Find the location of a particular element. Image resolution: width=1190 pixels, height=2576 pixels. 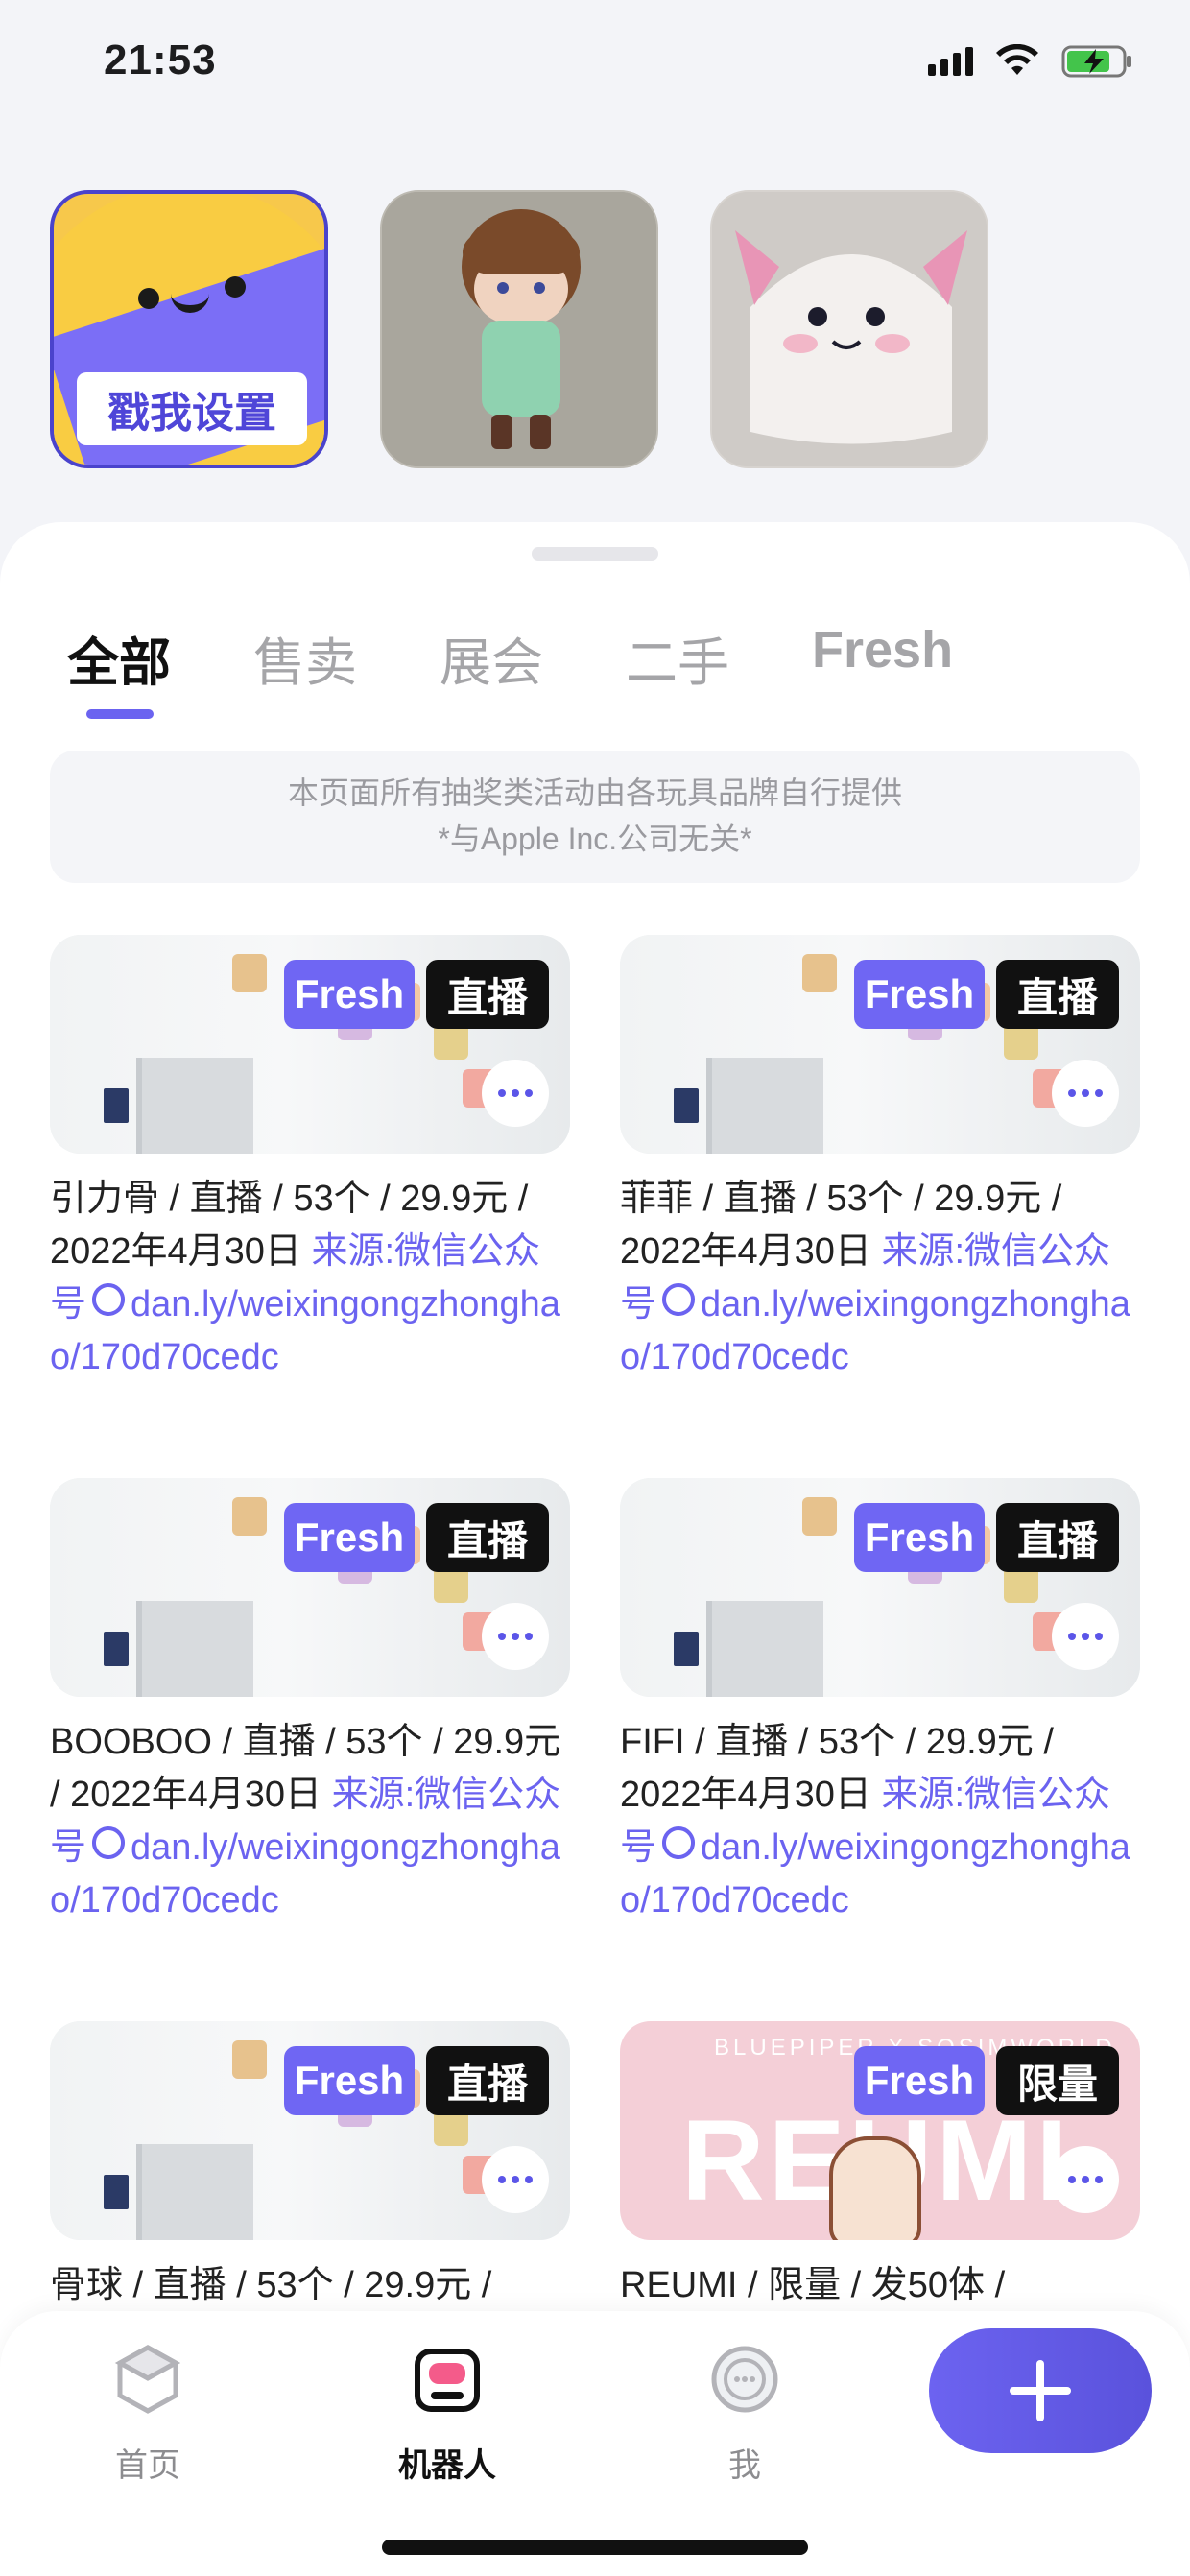

status-icons is located at coordinates (1031, 61).